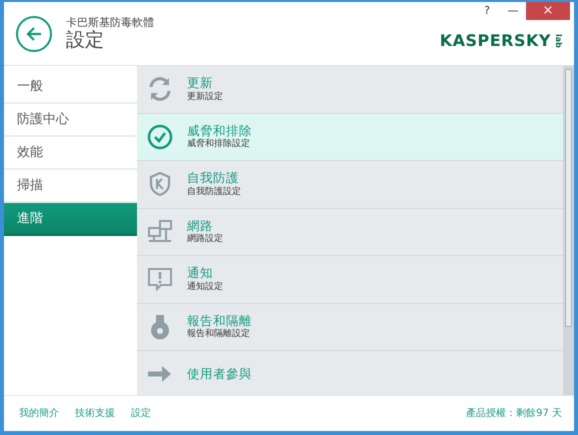 This screenshot has height=435, width=578. Describe the element at coordinates (141, 413) in the screenshot. I see `footer-link: 設定` at that location.